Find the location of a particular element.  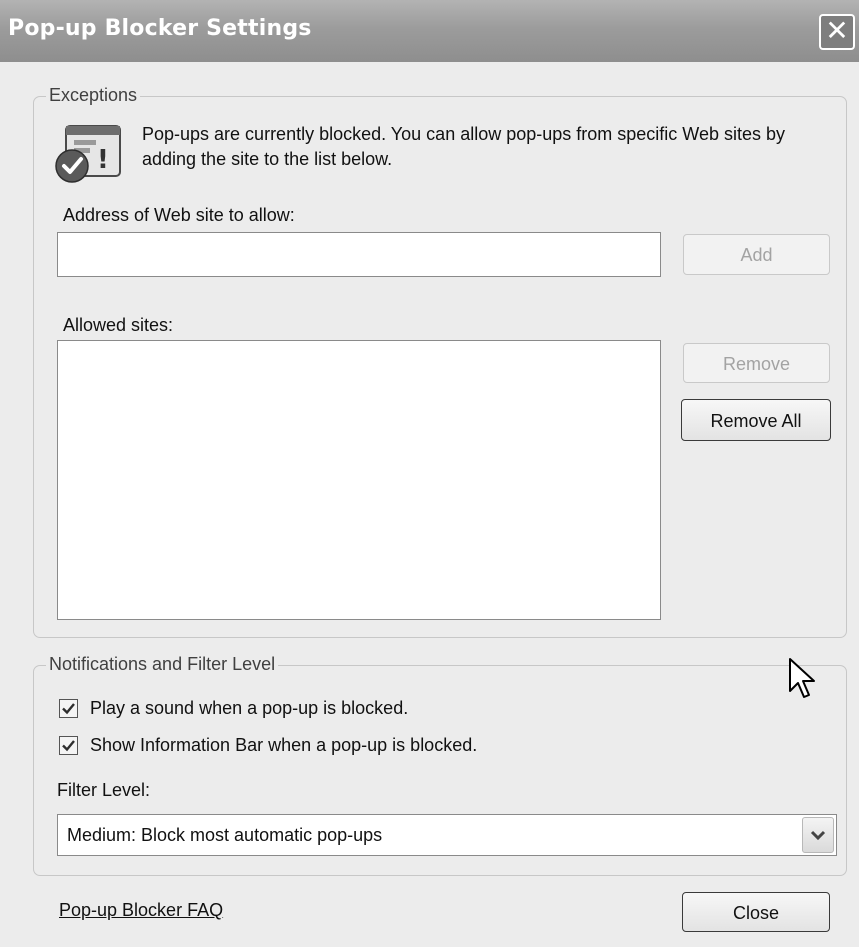

show-info-bar-checkbox is located at coordinates (68, 745).